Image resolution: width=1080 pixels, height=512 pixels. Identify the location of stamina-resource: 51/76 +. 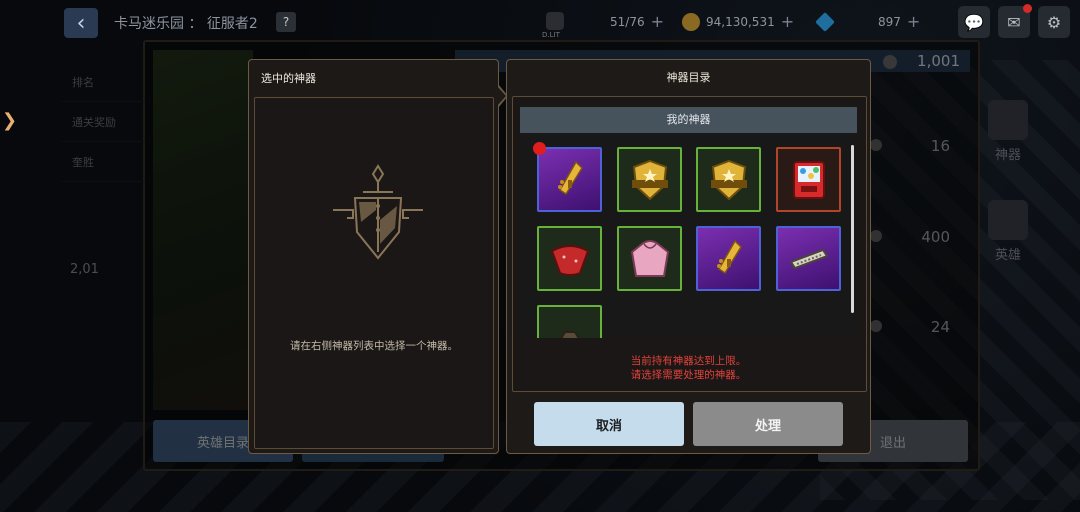
(637, 21).